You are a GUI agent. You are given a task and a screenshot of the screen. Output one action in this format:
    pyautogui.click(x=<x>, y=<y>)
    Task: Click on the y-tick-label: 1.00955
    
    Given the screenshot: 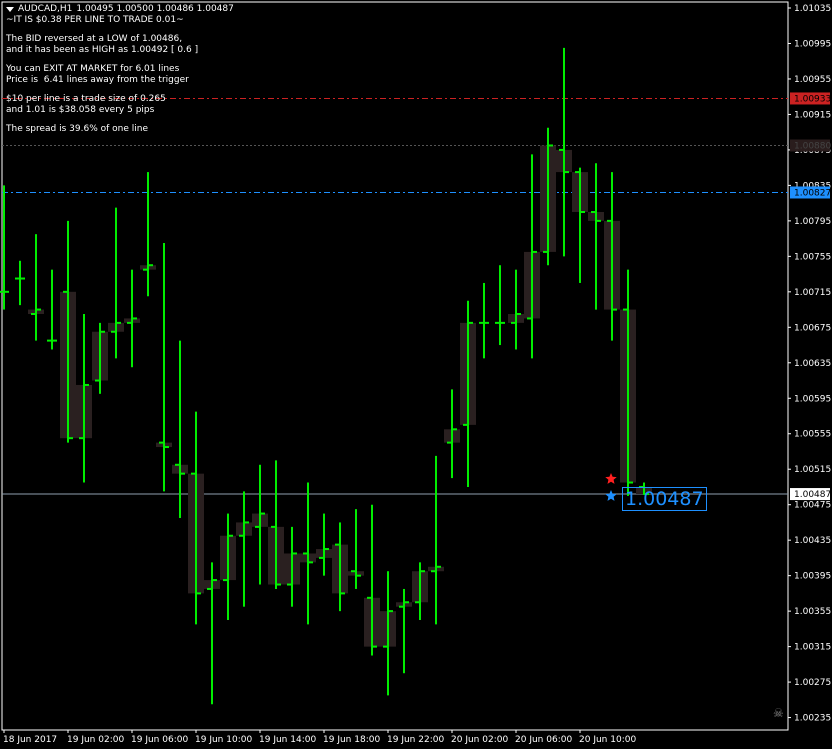 What is the action you would take?
    pyautogui.click(x=812, y=80)
    